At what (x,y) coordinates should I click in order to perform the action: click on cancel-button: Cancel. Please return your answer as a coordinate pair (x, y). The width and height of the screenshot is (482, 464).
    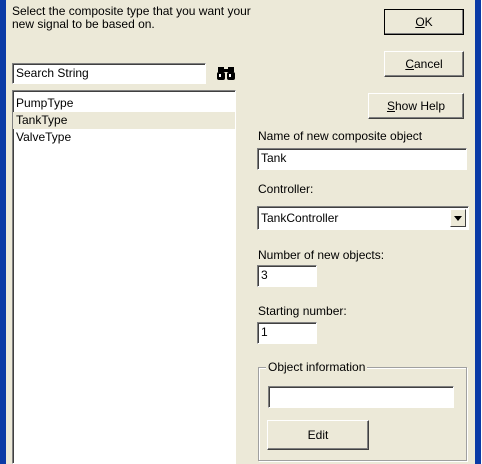
    Looking at the image, I should click on (424, 64).